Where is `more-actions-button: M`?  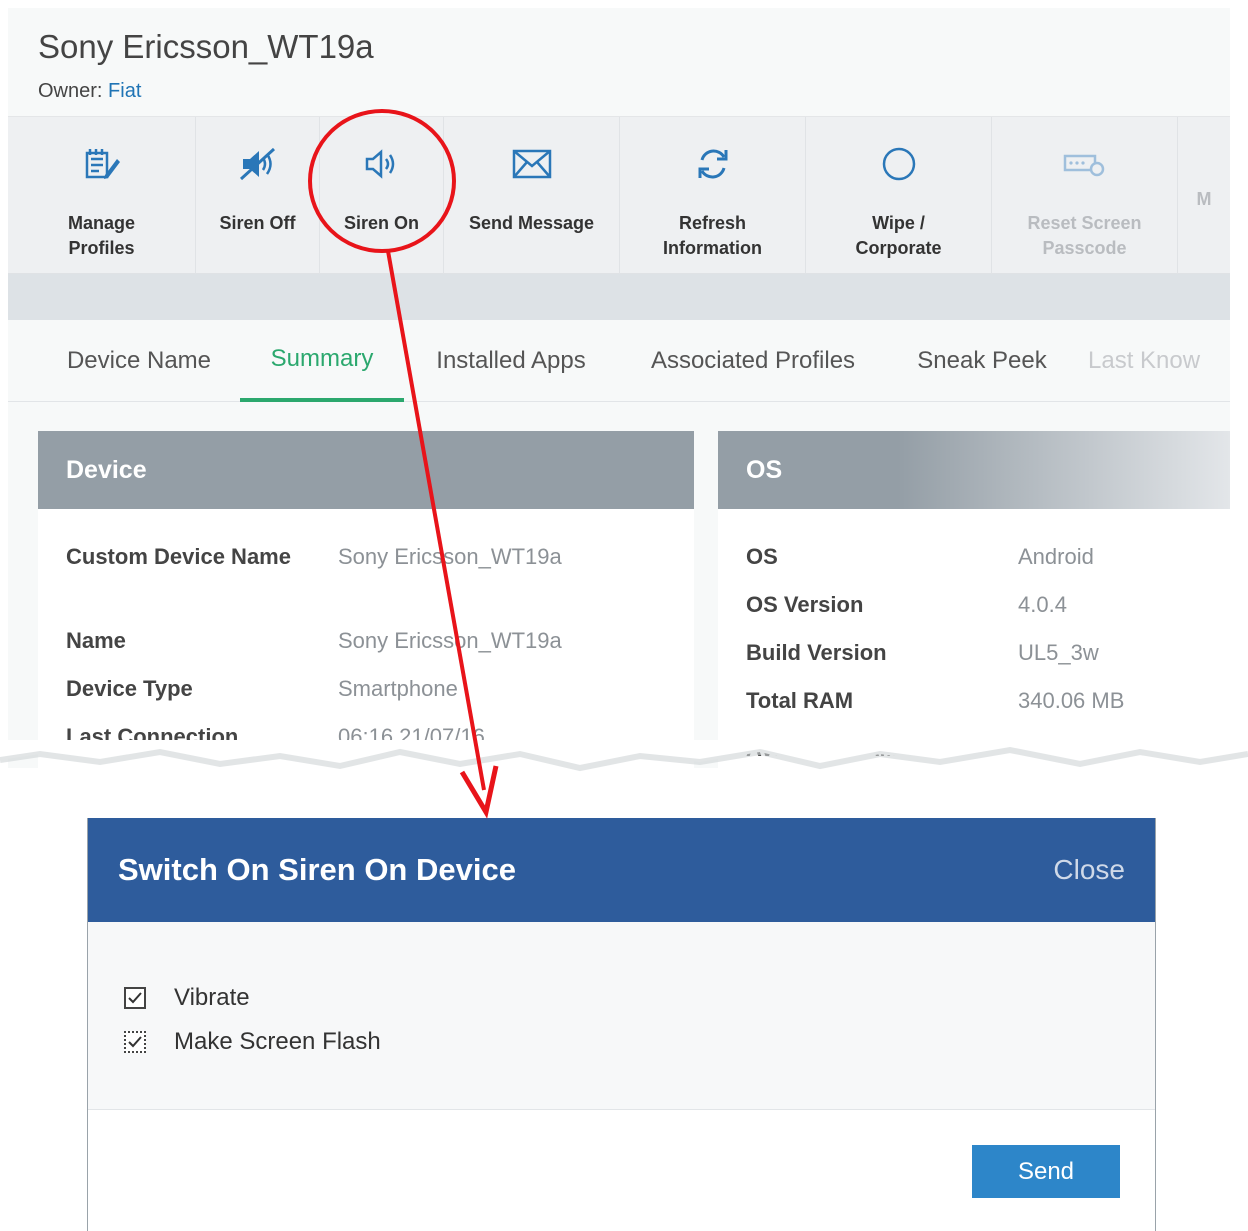 more-actions-button: M is located at coordinates (1204, 196).